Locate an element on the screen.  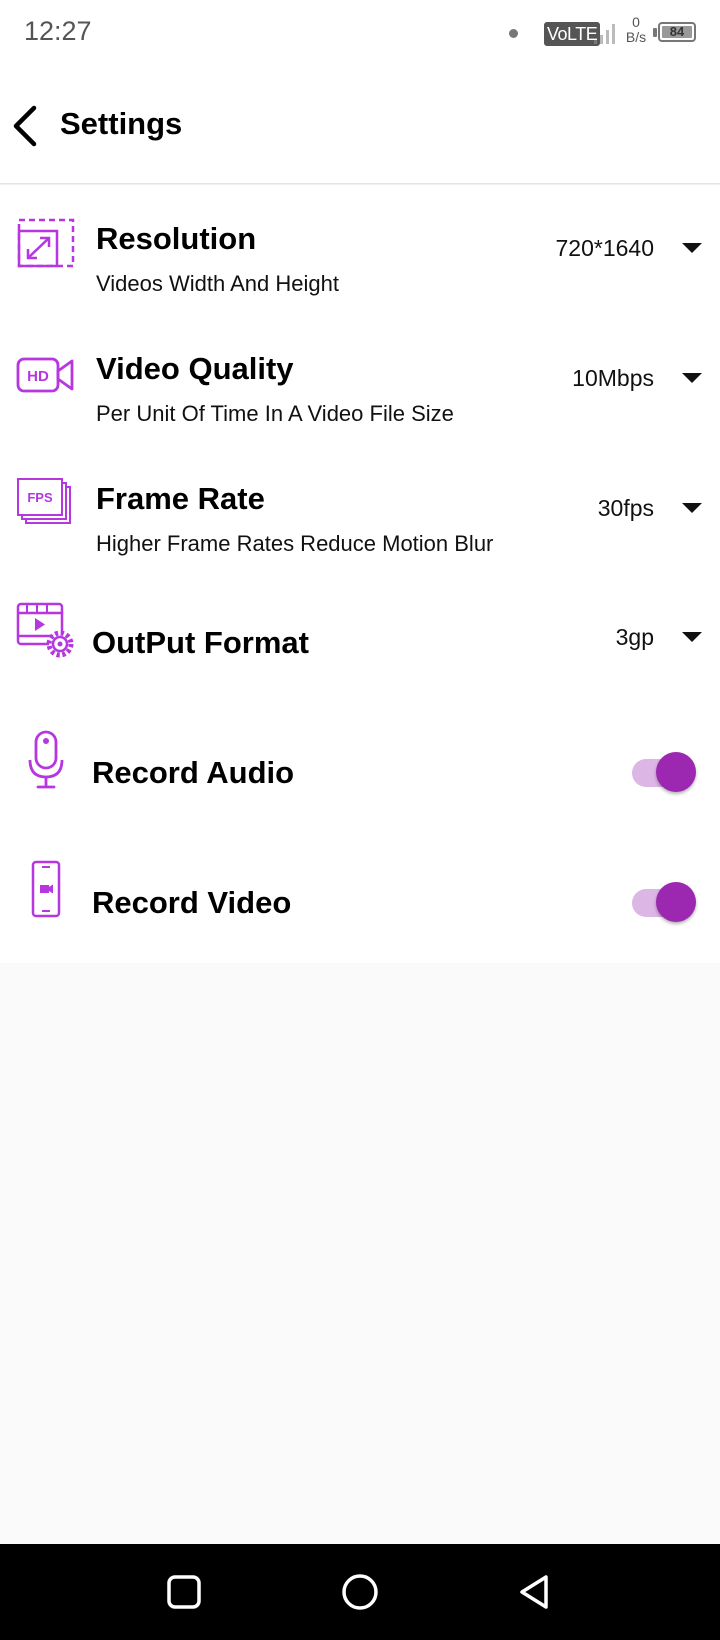
navigation-bar is located at coordinates (360, 1592).